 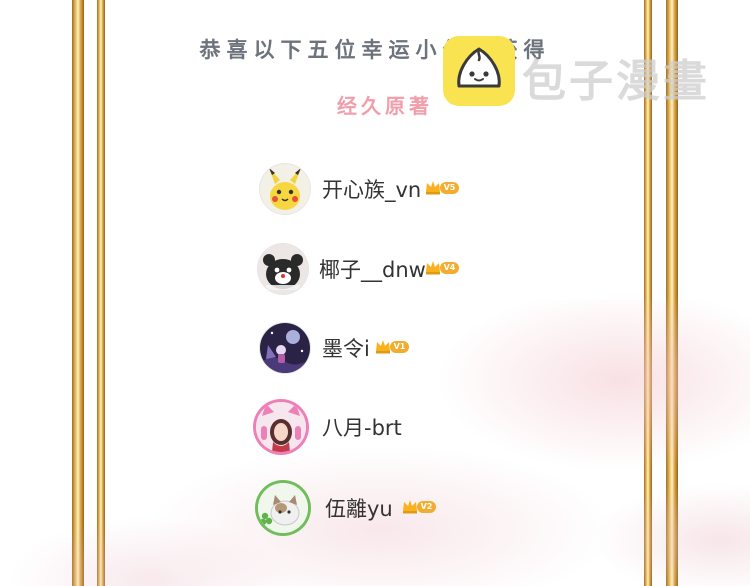 I want to click on vip-badge: V4, so click(x=442, y=268).